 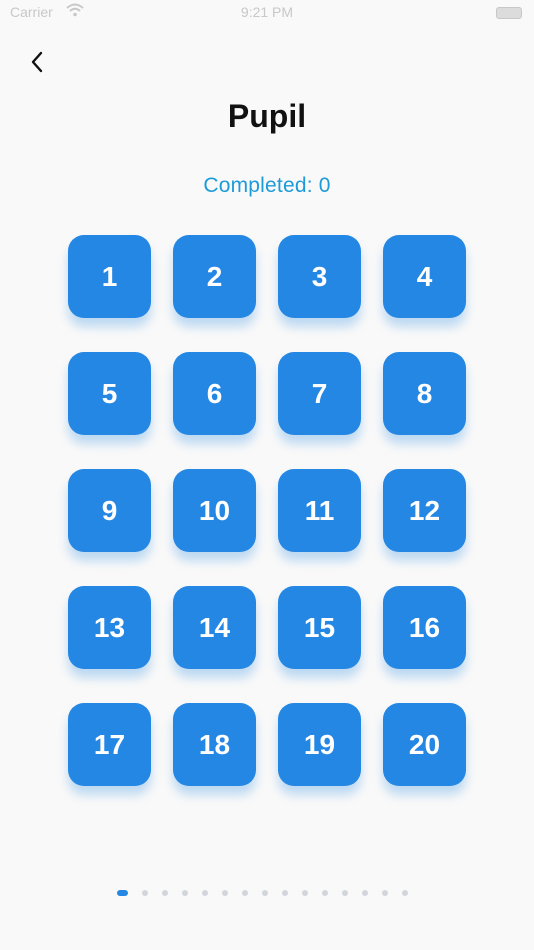 I want to click on level-button-12: 12, so click(x=424, y=510).